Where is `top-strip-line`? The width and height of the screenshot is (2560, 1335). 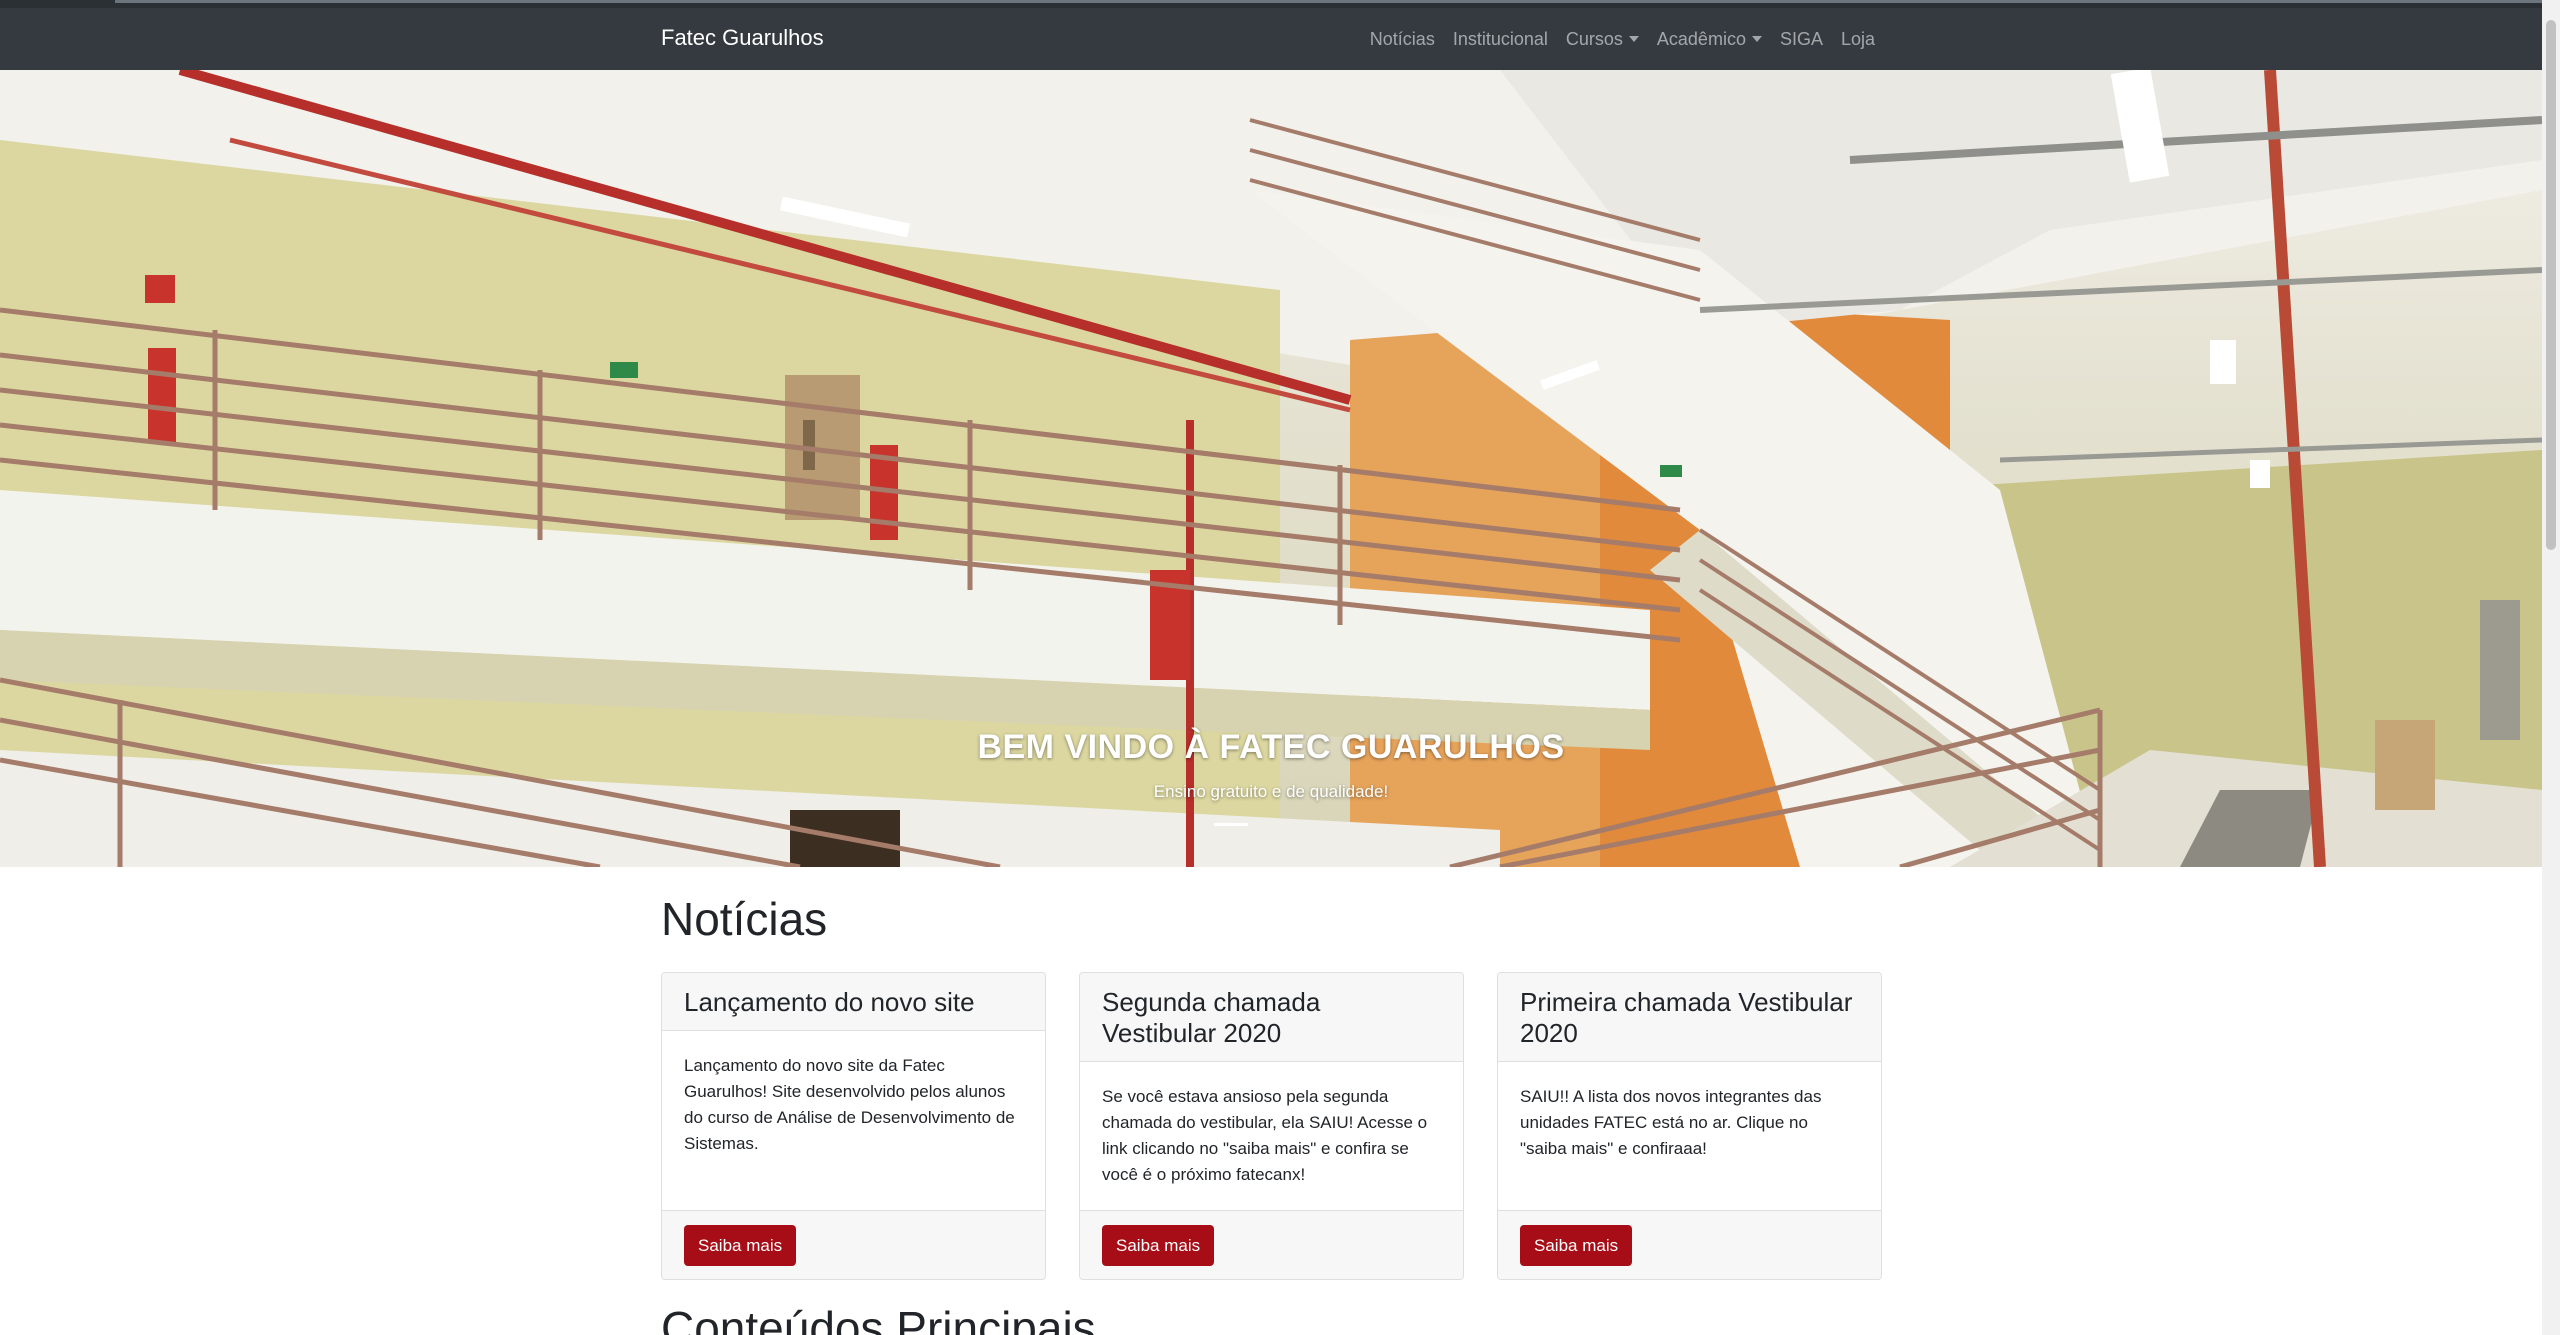 top-strip-line is located at coordinates (1328, 1).